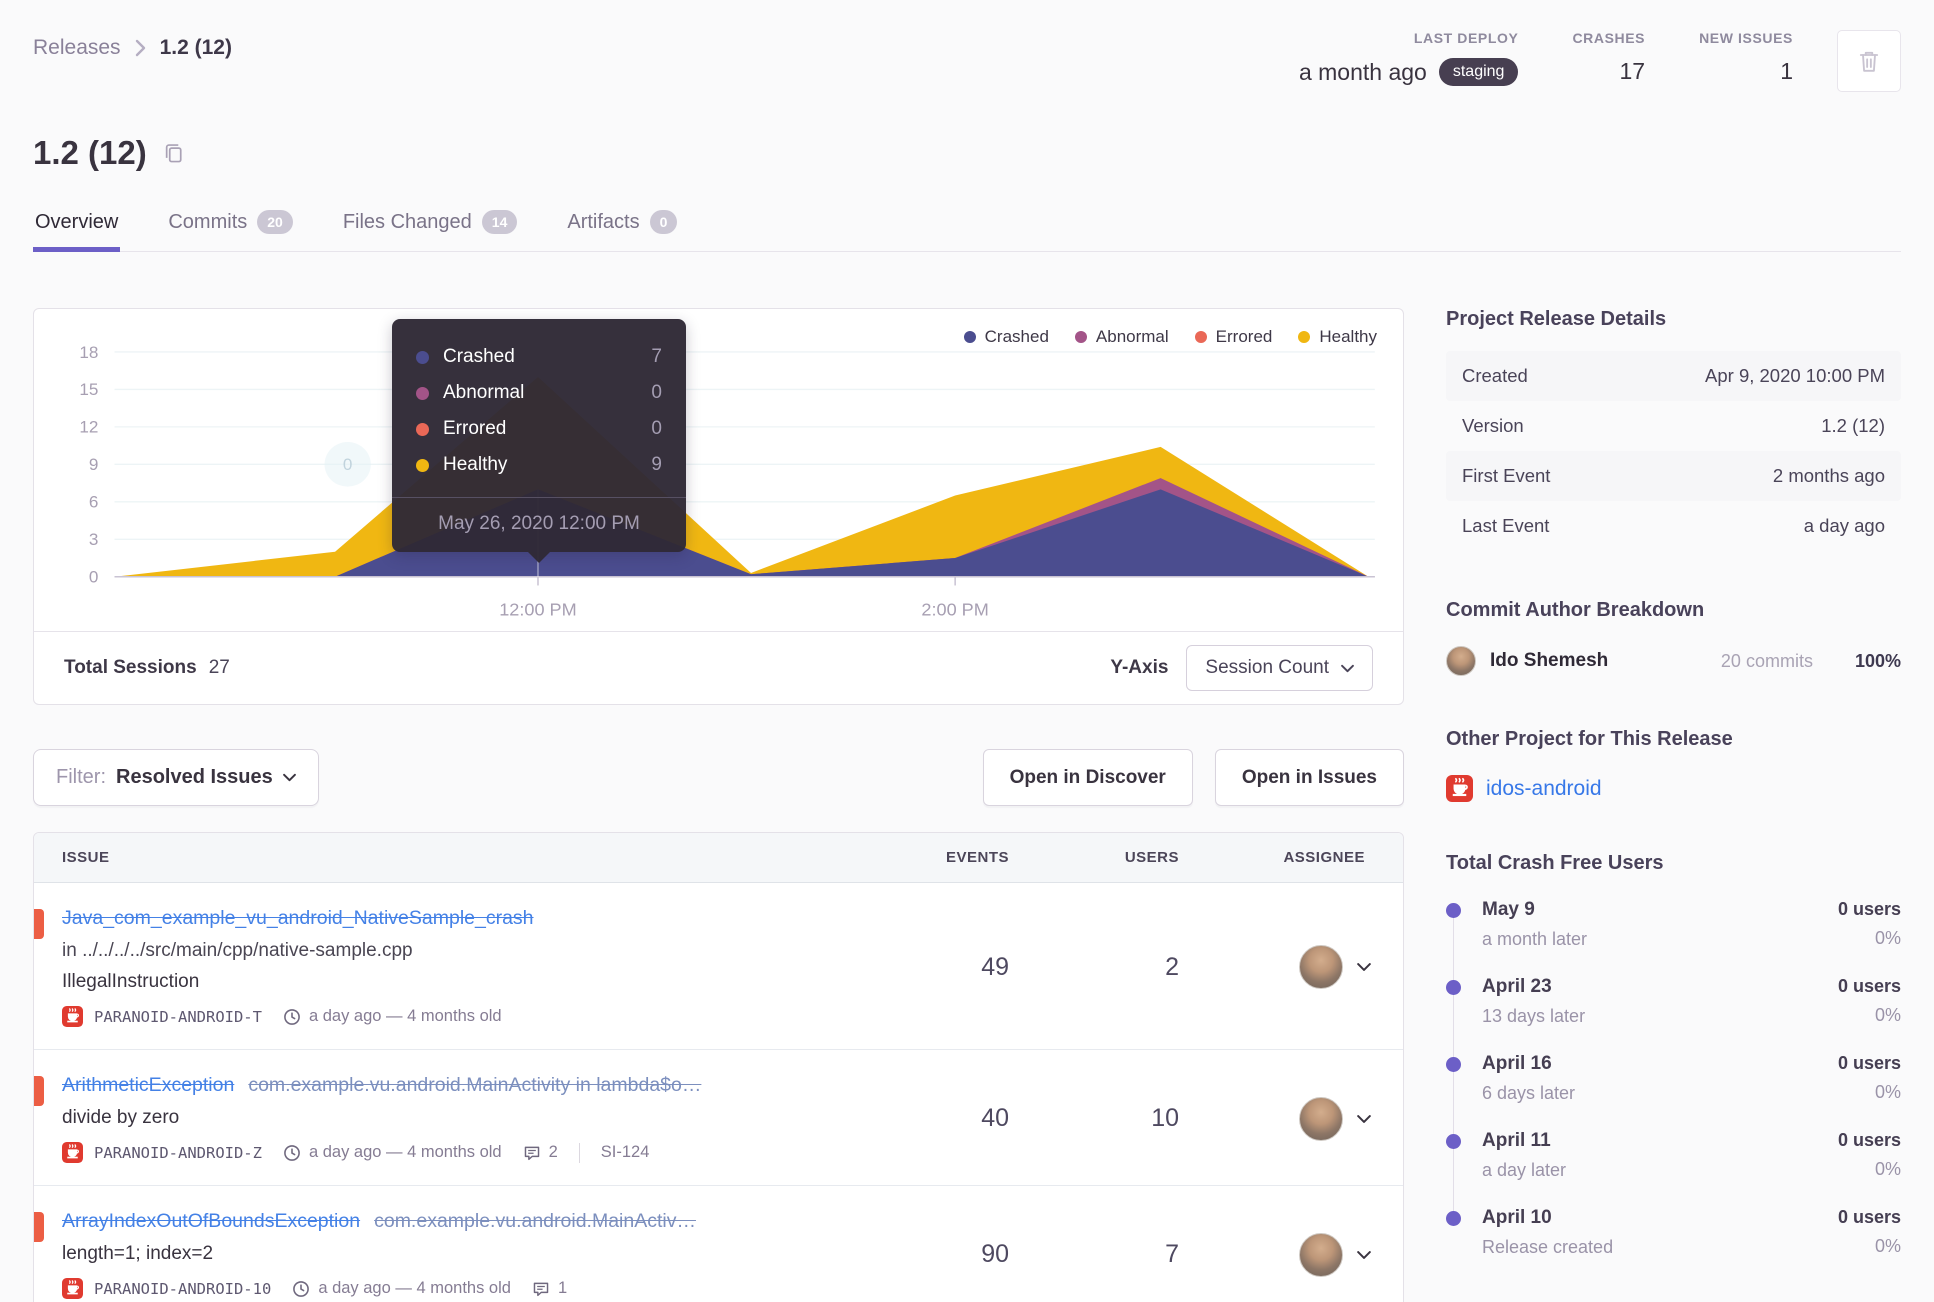  What do you see at coordinates (1549, 660) in the screenshot?
I see `author-name: Ido Shemesh` at bounding box center [1549, 660].